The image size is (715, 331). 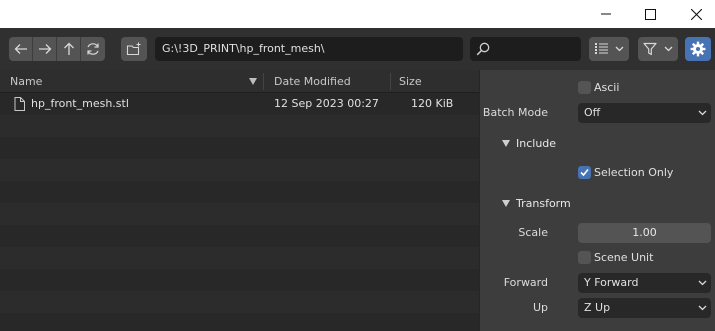 What do you see at coordinates (540, 307) in the screenshot?
I see `up-label: Up` at bounding box center [540, 307].